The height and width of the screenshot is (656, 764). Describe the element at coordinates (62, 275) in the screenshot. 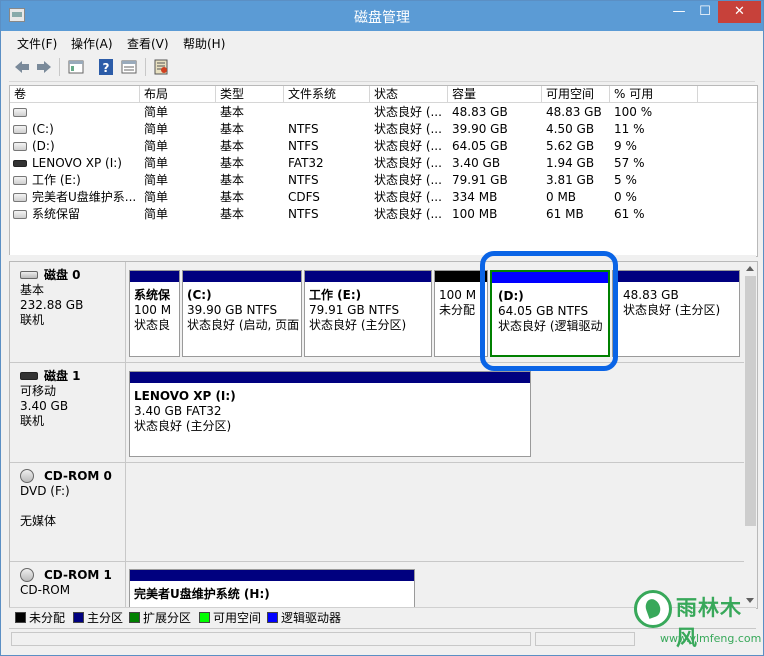

I see `disk-0-name: 磁盘 0` at that location.